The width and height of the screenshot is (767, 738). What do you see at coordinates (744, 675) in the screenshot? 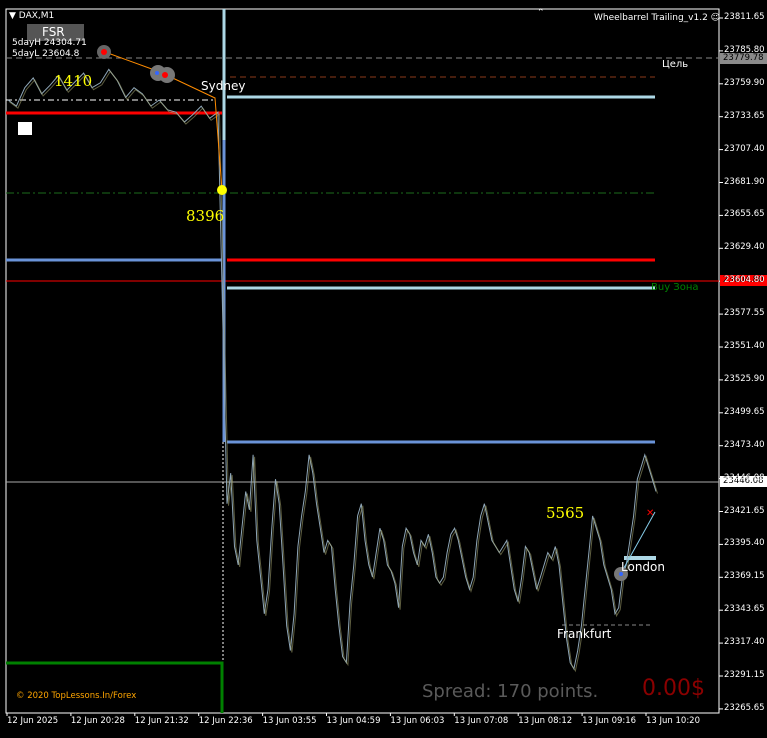
I see `y-tick-label: 23291.15` at bounding box center [744, 675].